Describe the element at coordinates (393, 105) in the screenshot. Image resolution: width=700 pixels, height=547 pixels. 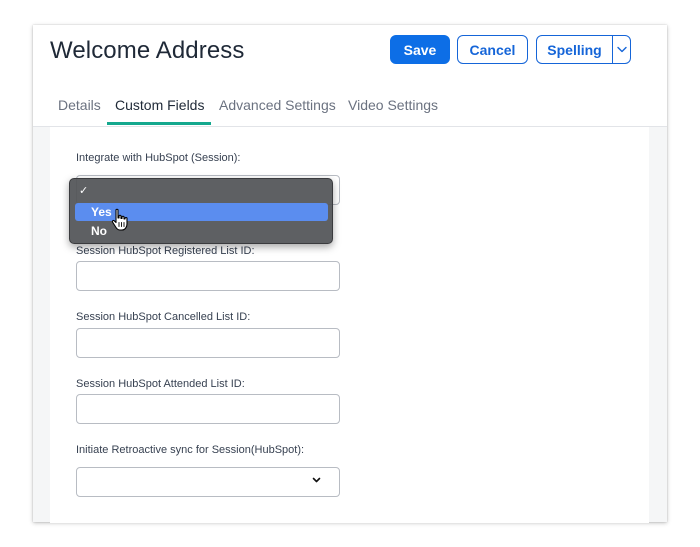
I see `tab-video-settings: Video Settings` at that location.